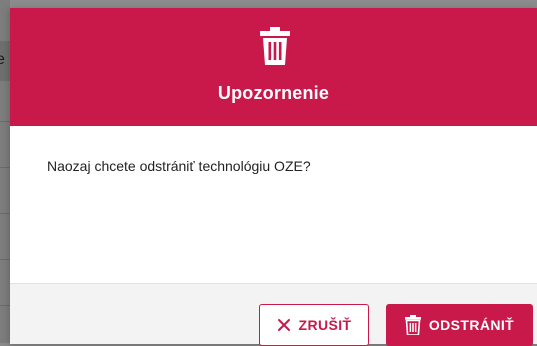 Image resolution: width=537 pixels, height=346 pixels. I want to click on delete-button: ODSTRÁNIŤ, so click(459, 325).